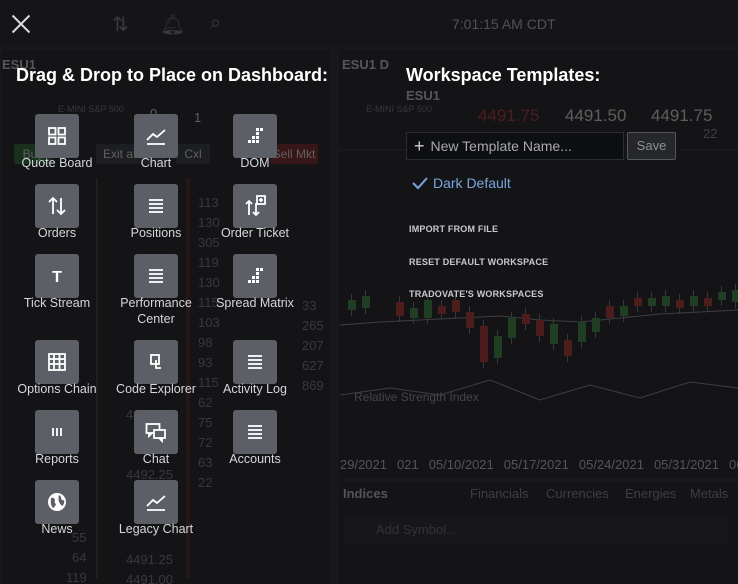  What do you see at coordinates (57, 303) in the screenshot?
I see `widget-label: Tick Stream` at bounding box center [57, 303].